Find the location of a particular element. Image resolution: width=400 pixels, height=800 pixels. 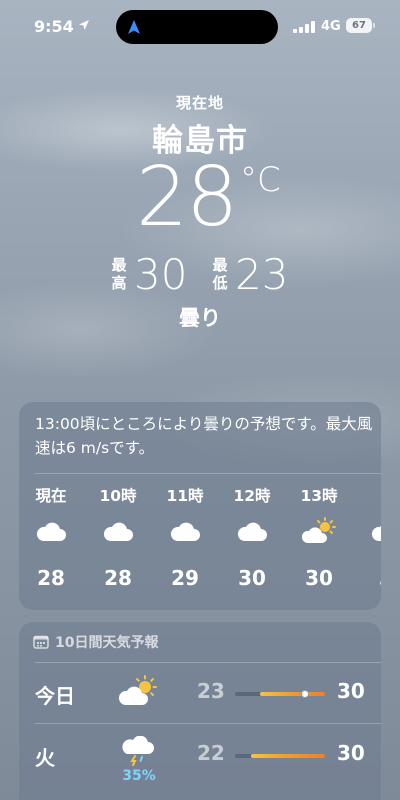

day-low: 22 is located at coordinates (211, 753).